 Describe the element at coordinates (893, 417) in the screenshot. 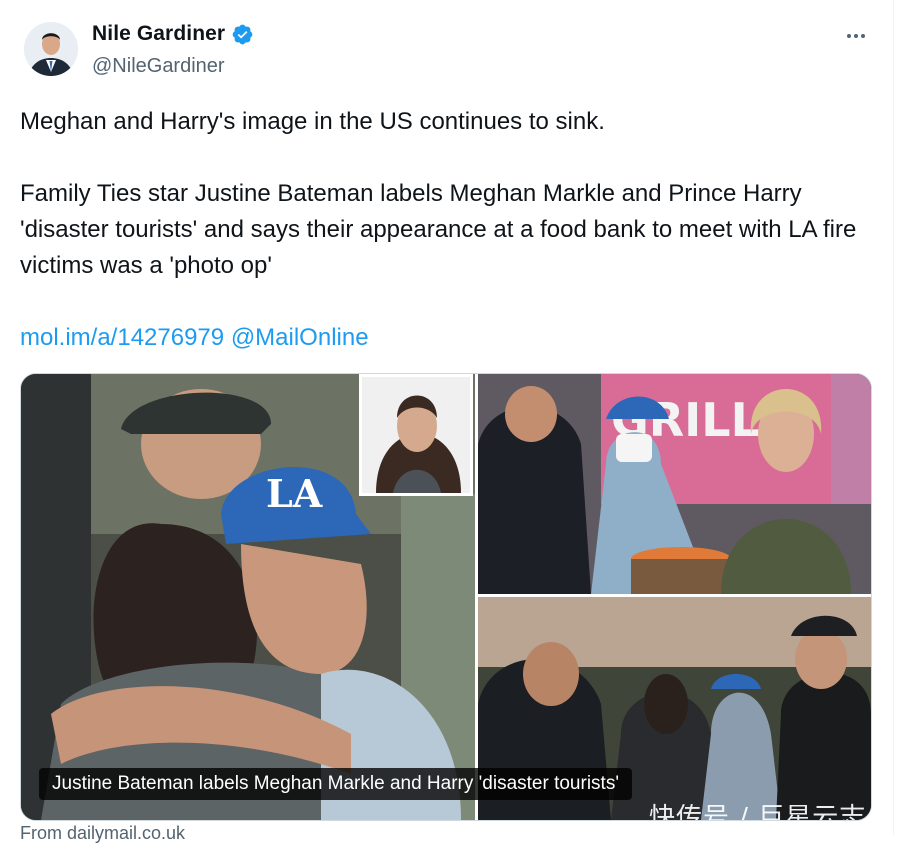

I see `timeline-border` at that location.